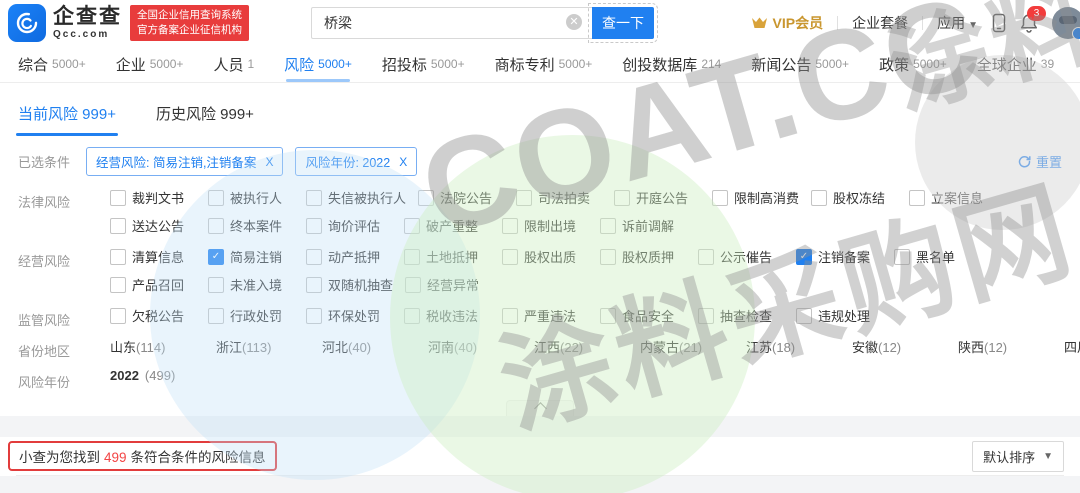  What do you see at coordinates (545, 225) in the screenshot?
I see `filter-option-限制出境: 限制出境` at bounding box center [545, 225].